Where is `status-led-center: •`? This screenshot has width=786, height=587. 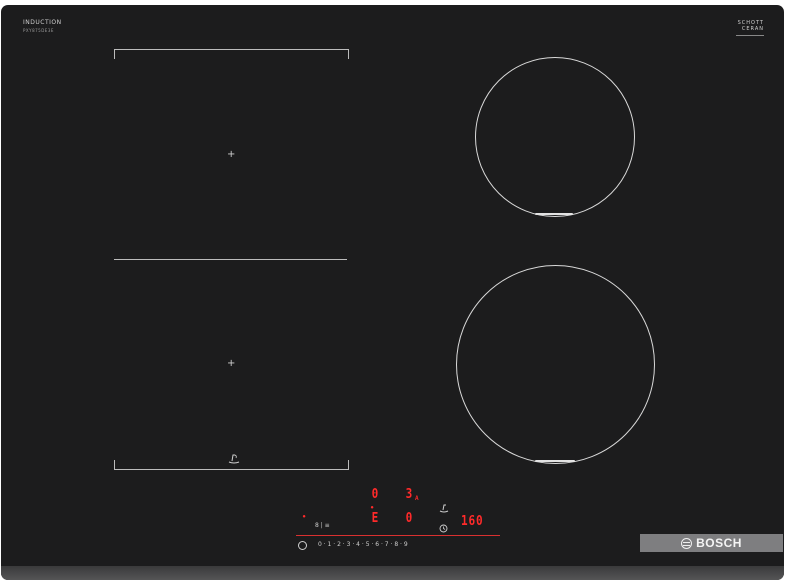 status-led-center: • is located at coordinates (372, 508).